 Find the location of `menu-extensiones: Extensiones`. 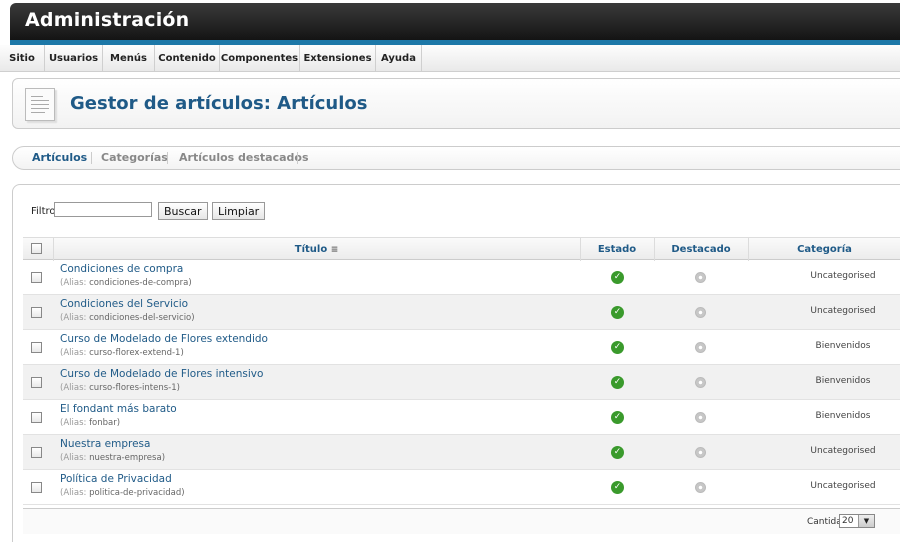

menu-extensiones: Extensiones is located at coordinates (338, 58).